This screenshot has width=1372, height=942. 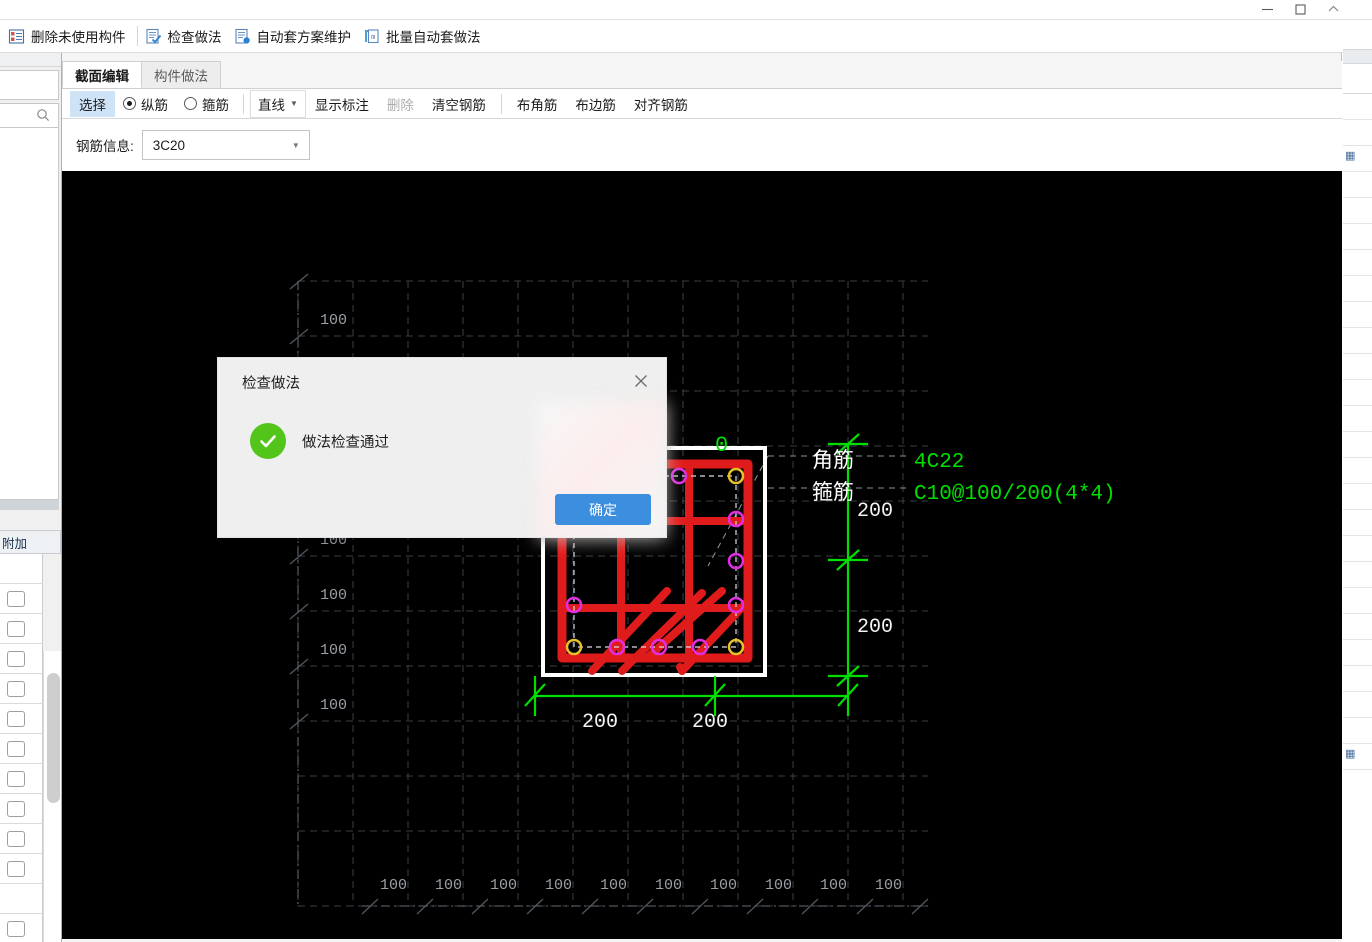 What do you see at coordinates (721, 445) in the screenshot?
I see `partial-green-label: 0` at bounding box center [721, 445].